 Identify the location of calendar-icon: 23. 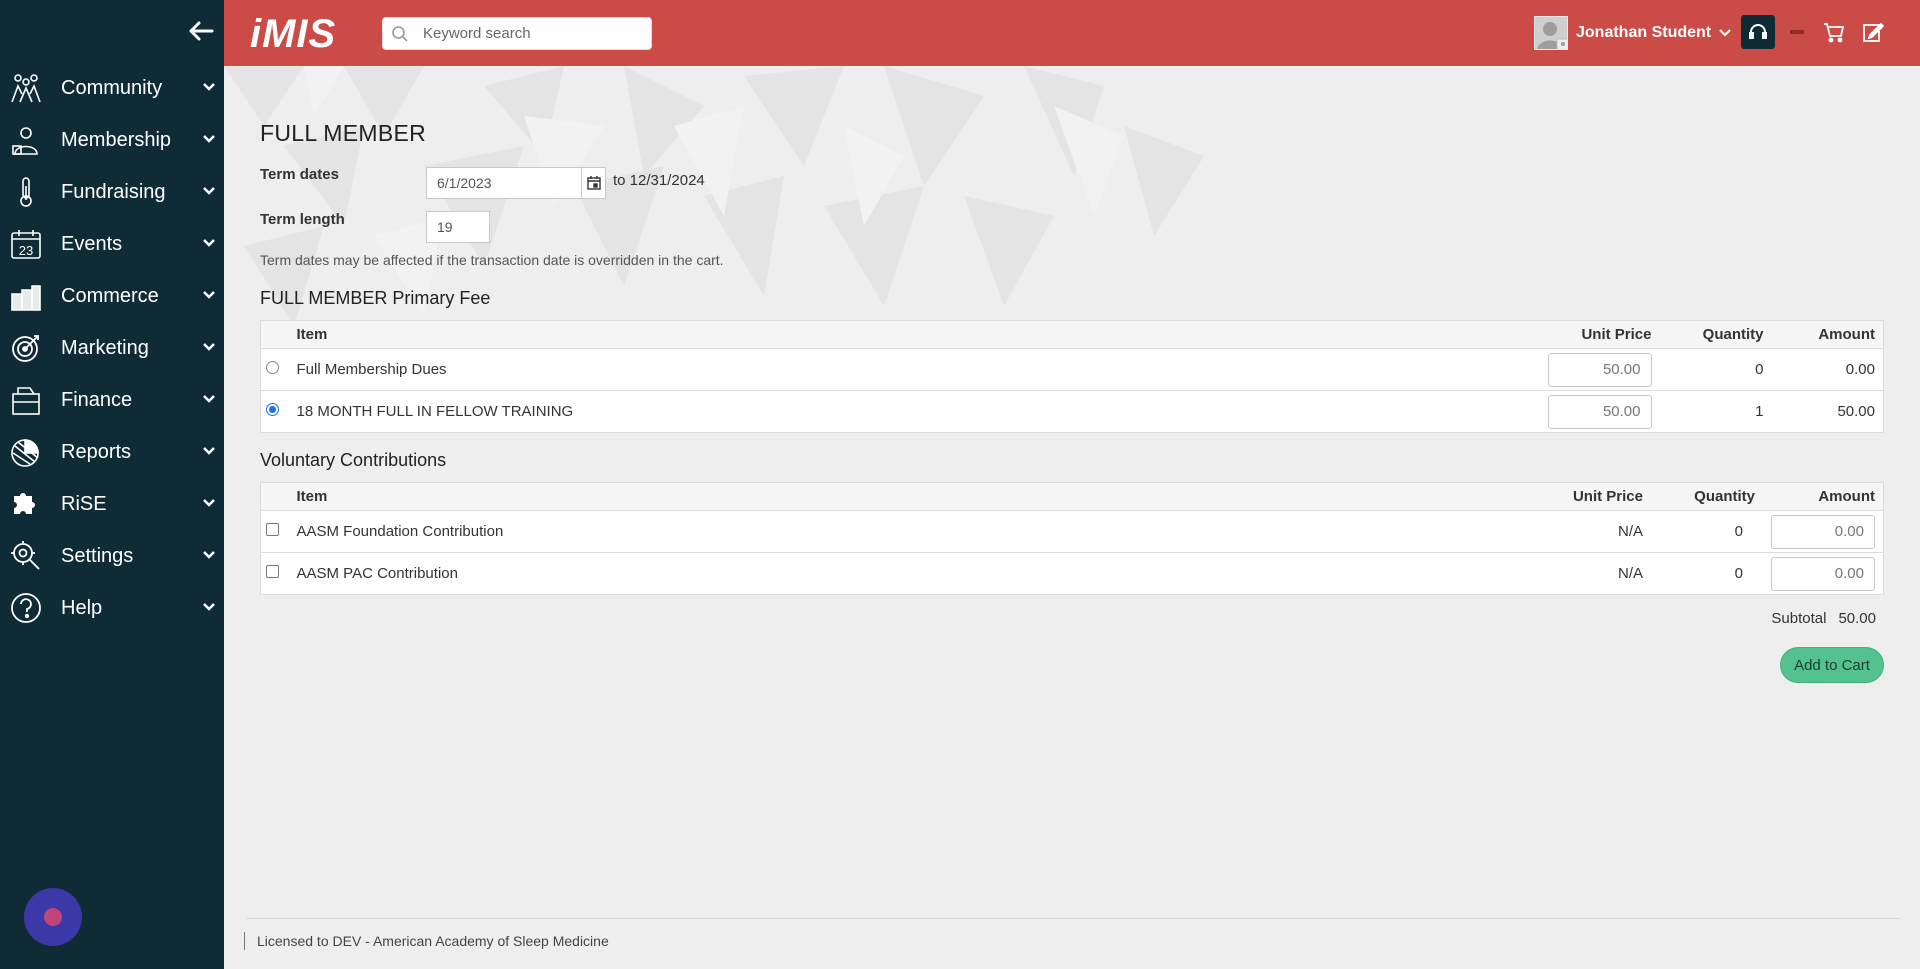
(26, 244).